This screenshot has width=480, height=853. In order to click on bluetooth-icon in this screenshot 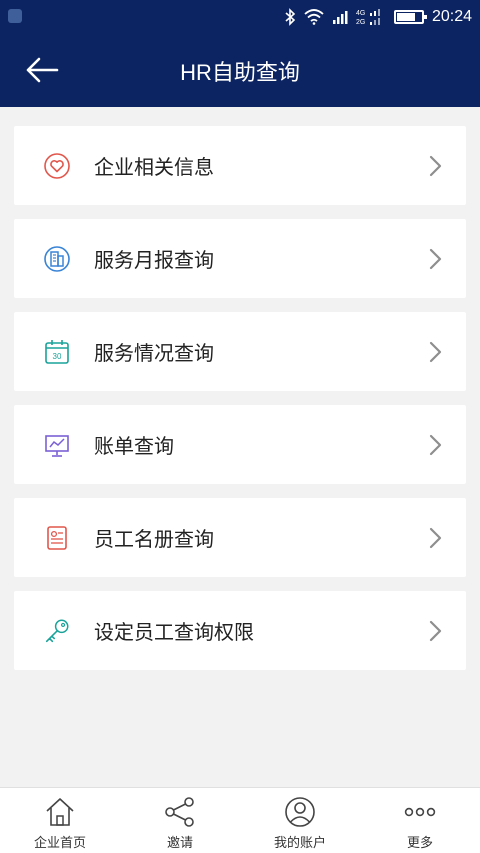, I will do `click(290, 17)`.